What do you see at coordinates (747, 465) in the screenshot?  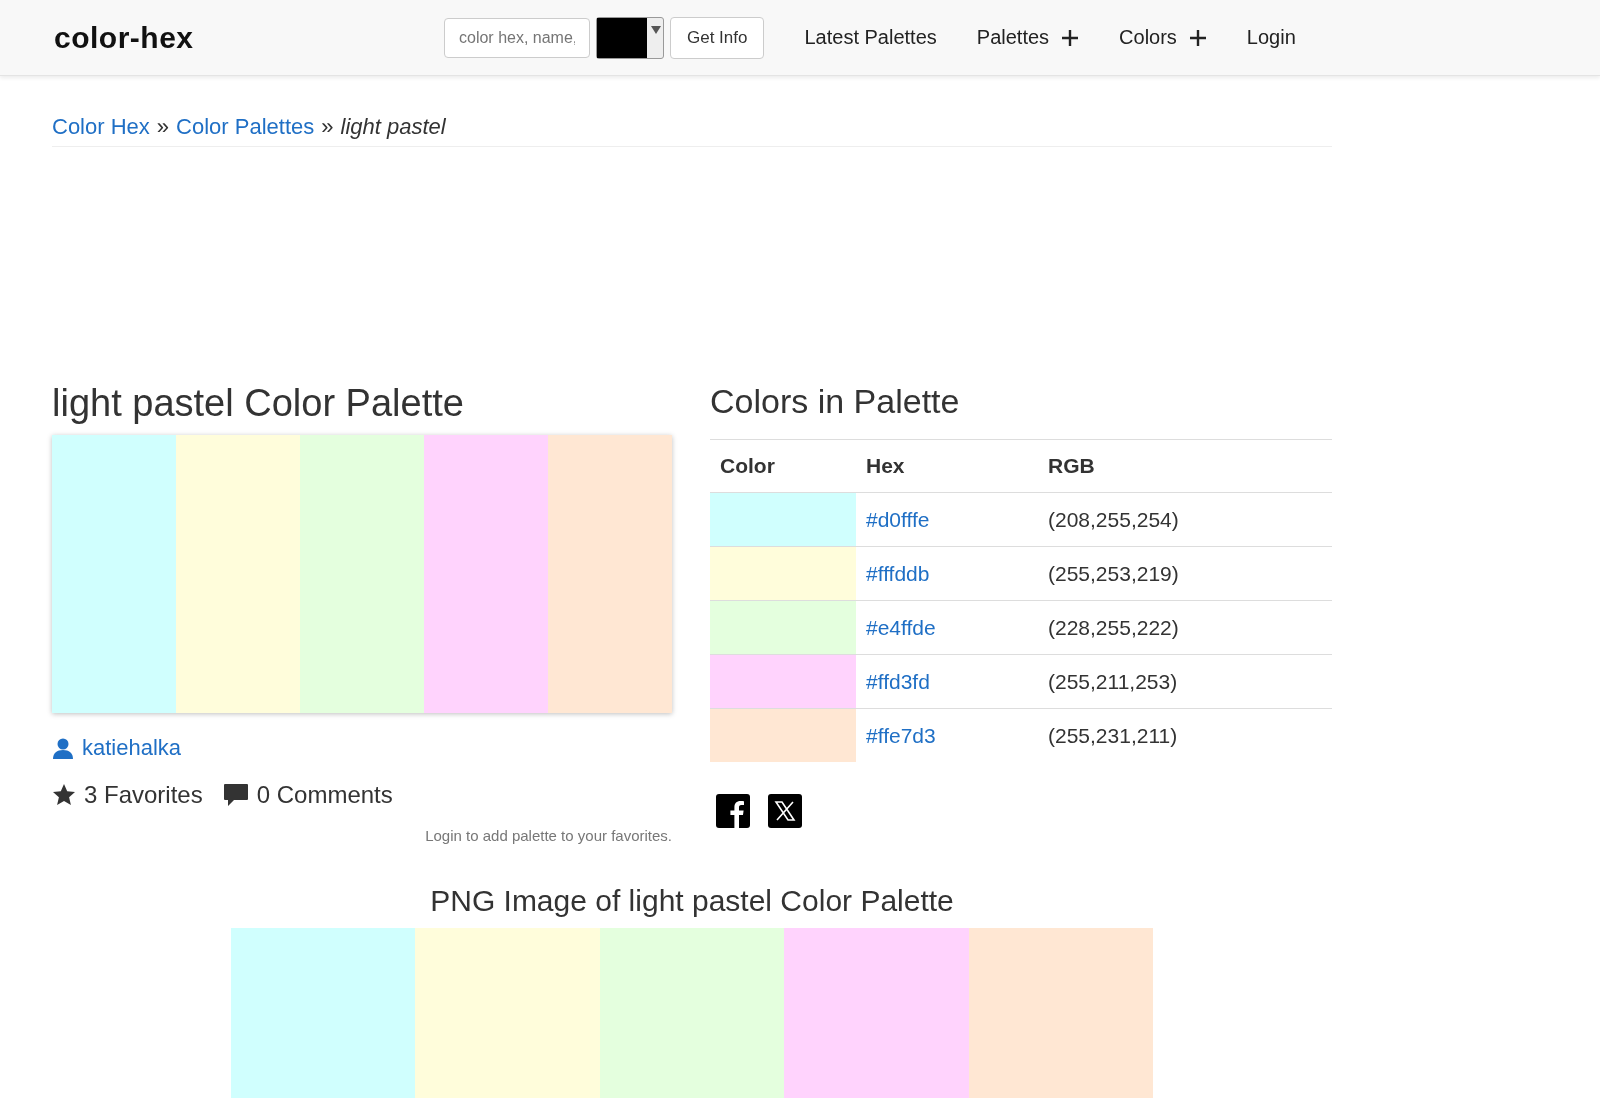 I see `column-header: Color` at bounding box center [747, 465].